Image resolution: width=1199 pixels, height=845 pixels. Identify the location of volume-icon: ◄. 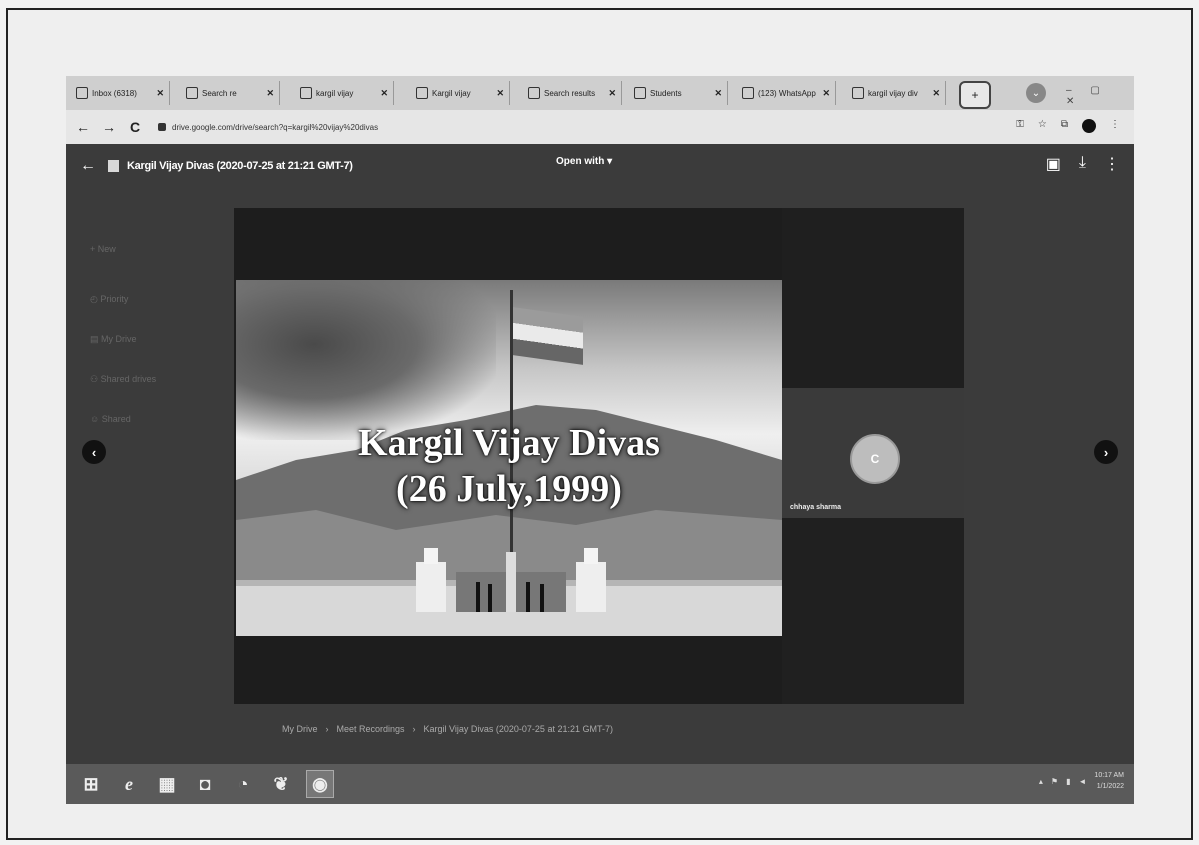
(1083, 781).